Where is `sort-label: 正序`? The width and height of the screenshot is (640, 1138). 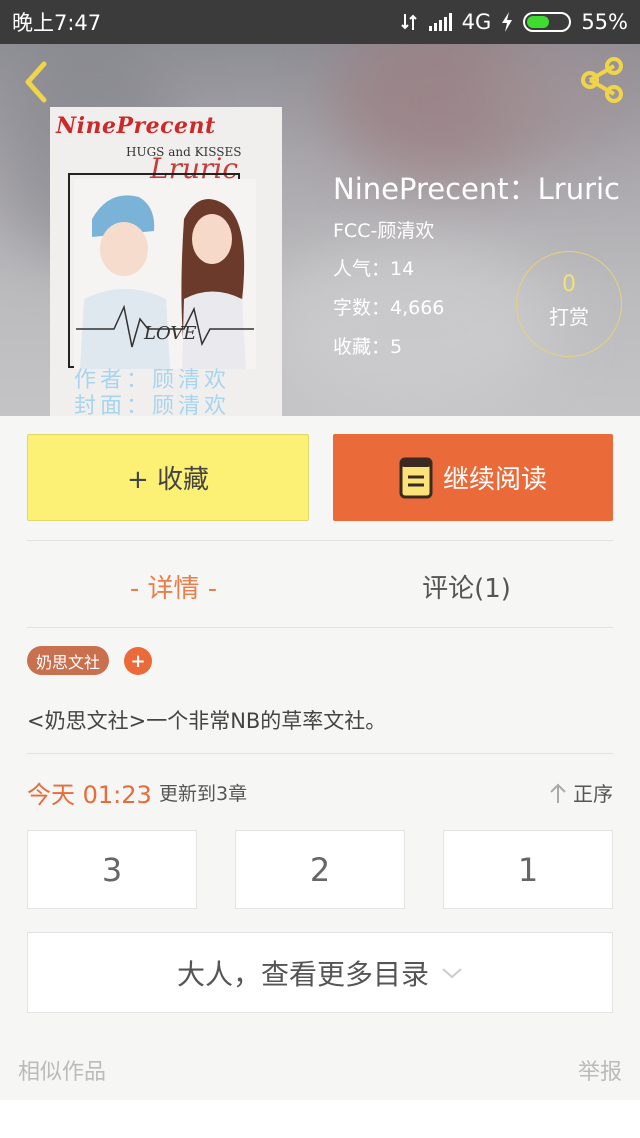 sort-label: 正序 is located at coordinates (593, 794).